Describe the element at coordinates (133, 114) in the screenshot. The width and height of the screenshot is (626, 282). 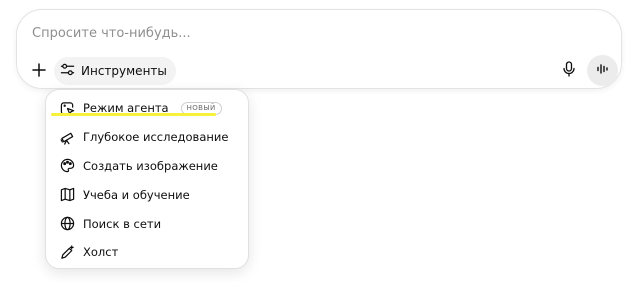
I see `highlight-underline` at that location.